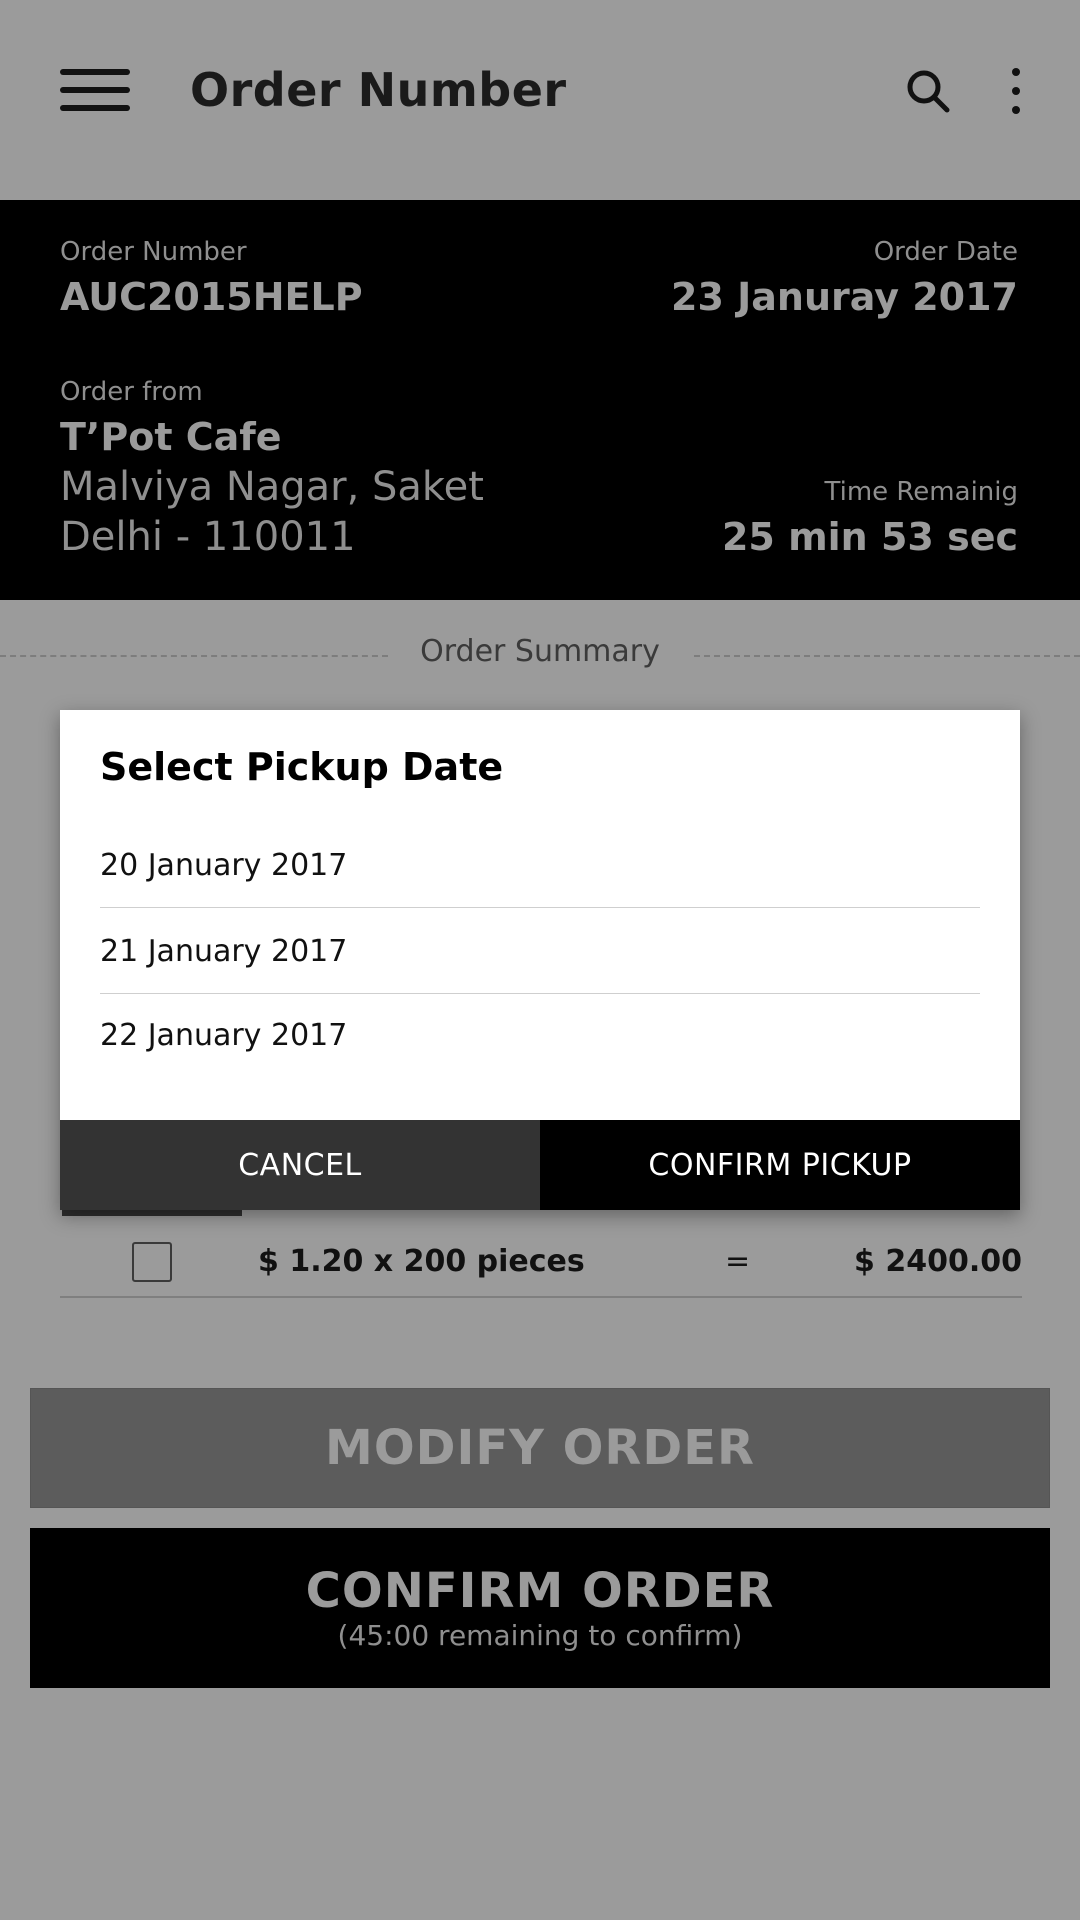  Describe the element at coordinates (131, 392) in the screenshot. I see `order-from-label: Order from` at that location.